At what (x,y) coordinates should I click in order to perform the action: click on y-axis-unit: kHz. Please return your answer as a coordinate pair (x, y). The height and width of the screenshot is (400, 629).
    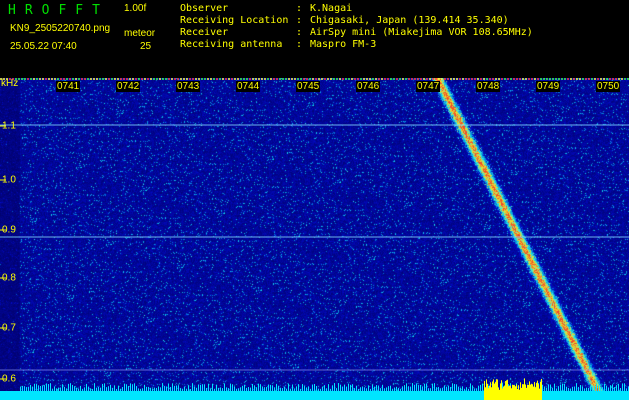
    Looking at the image, I should click on (10, 83).